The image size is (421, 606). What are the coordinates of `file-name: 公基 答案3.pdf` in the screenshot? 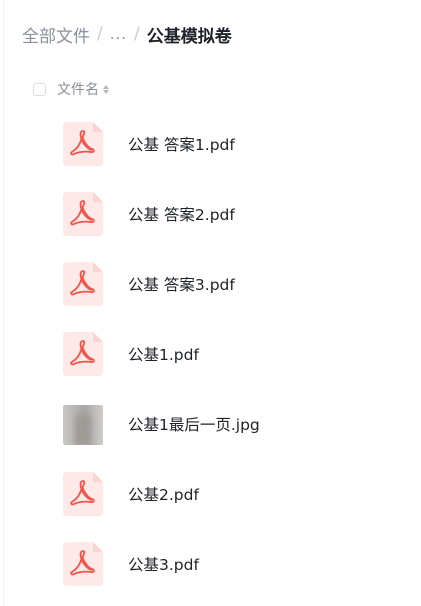 It's located at (181, 284).